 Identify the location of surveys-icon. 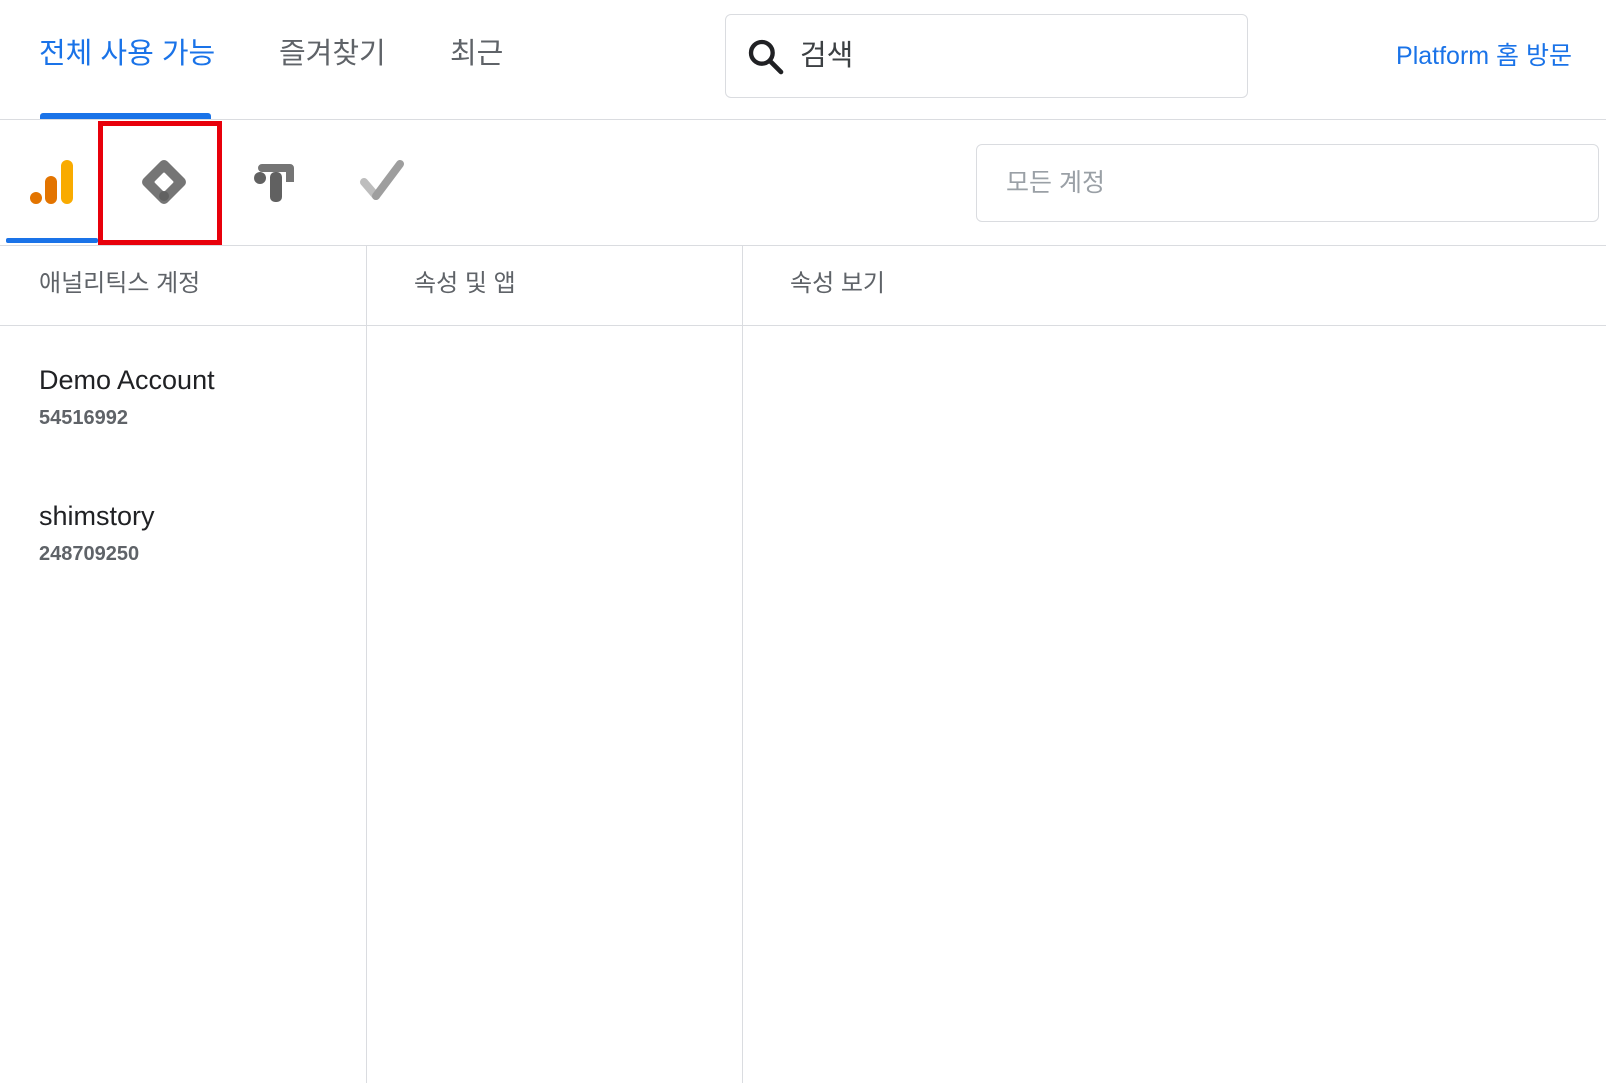
(382, 180).